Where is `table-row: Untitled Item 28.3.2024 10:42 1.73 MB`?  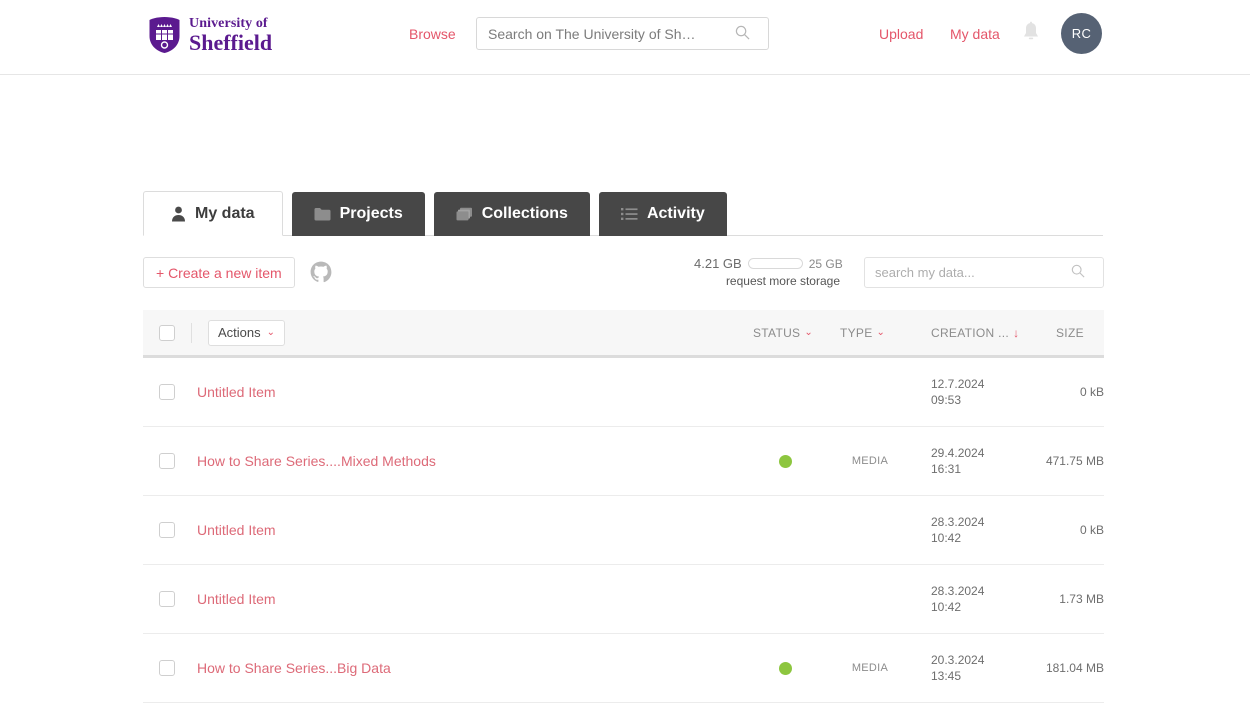
table-row: Untitled Item 28.3.2024 10:42 1.73 MB is located at coordinates (623, 599).